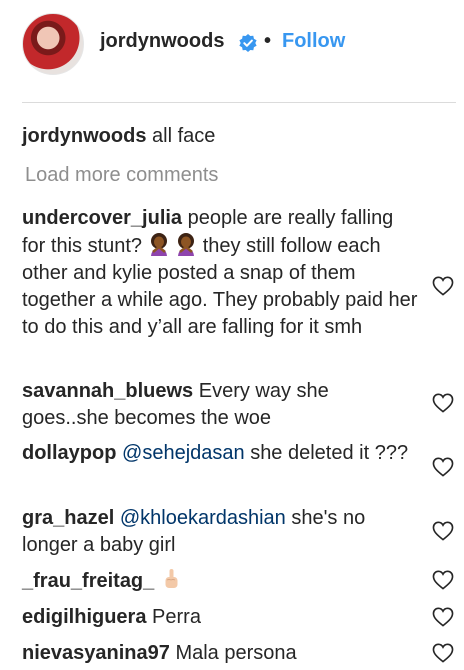 Image resolution: width=464 pixels, height=670 pixels. I want to click on comment-username: dollaypop, so click(69, 453).